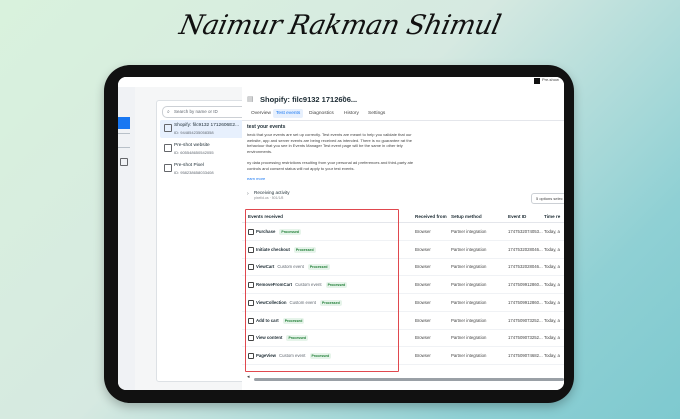 This screenshot has height=419, width=680. I want to click on dataset-icon, so click(168, 128).